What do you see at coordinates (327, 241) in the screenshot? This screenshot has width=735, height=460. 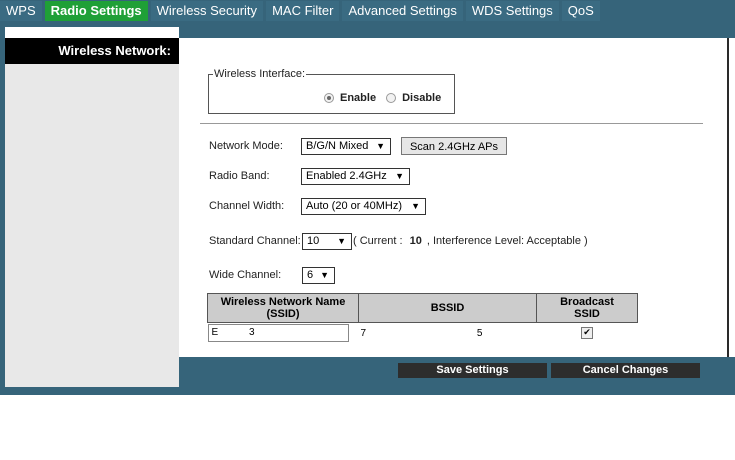 I see `standard-channel-select: 10 ▼` at bounding box center [327, 241].